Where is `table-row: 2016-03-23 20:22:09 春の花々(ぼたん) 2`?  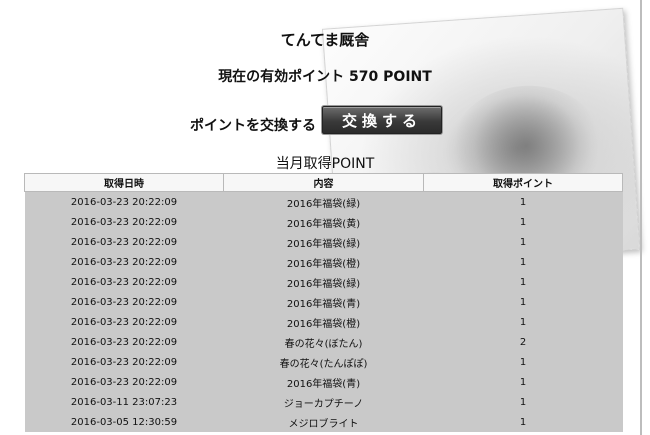 table-row: 2016-03-23 20:22:09 春の花々(ぼたん) 2 is located at coordinates (323, 342).